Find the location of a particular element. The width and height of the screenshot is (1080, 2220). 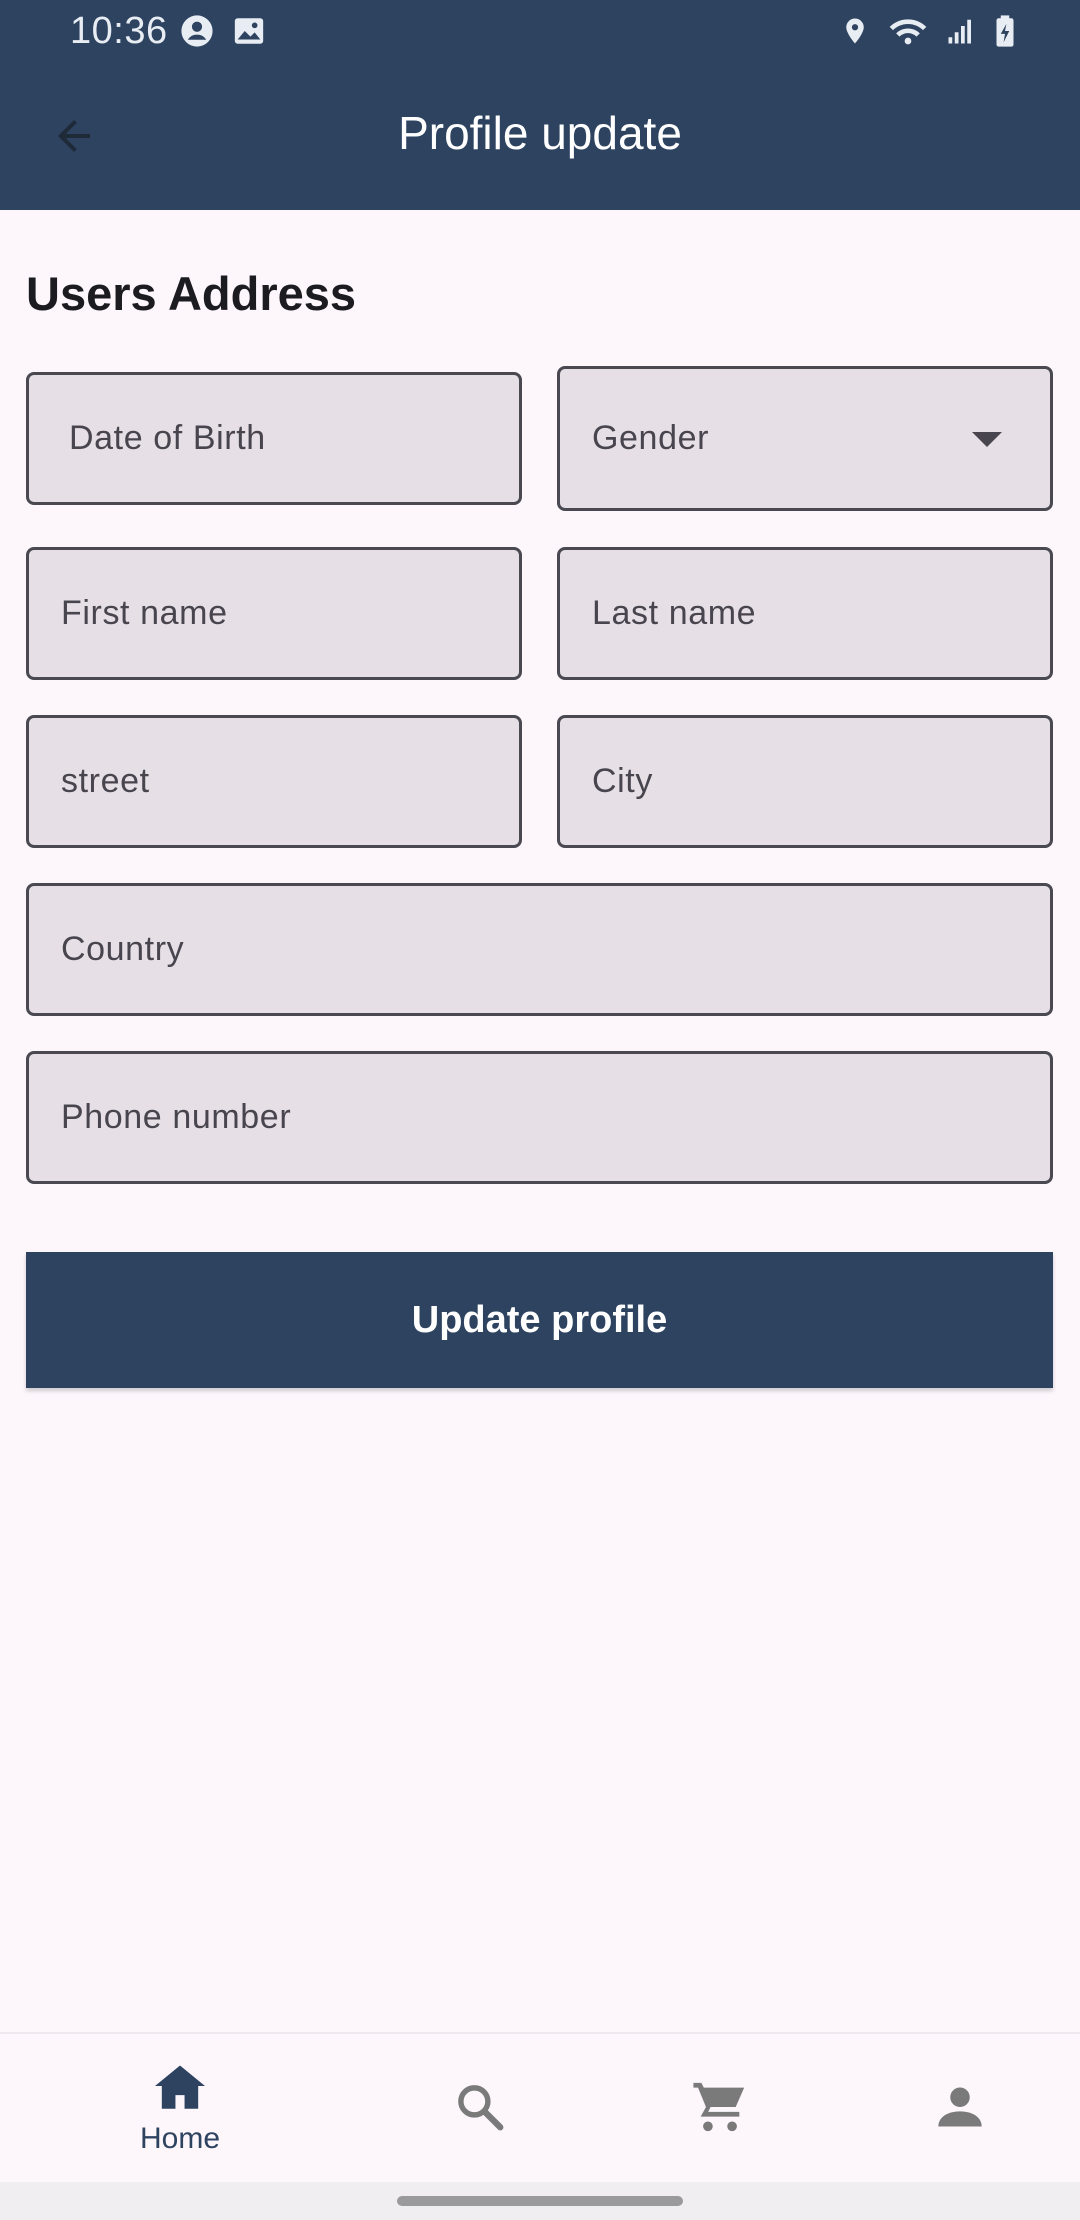

bottom-navigation: Home is located at coordinates (540, 2107).